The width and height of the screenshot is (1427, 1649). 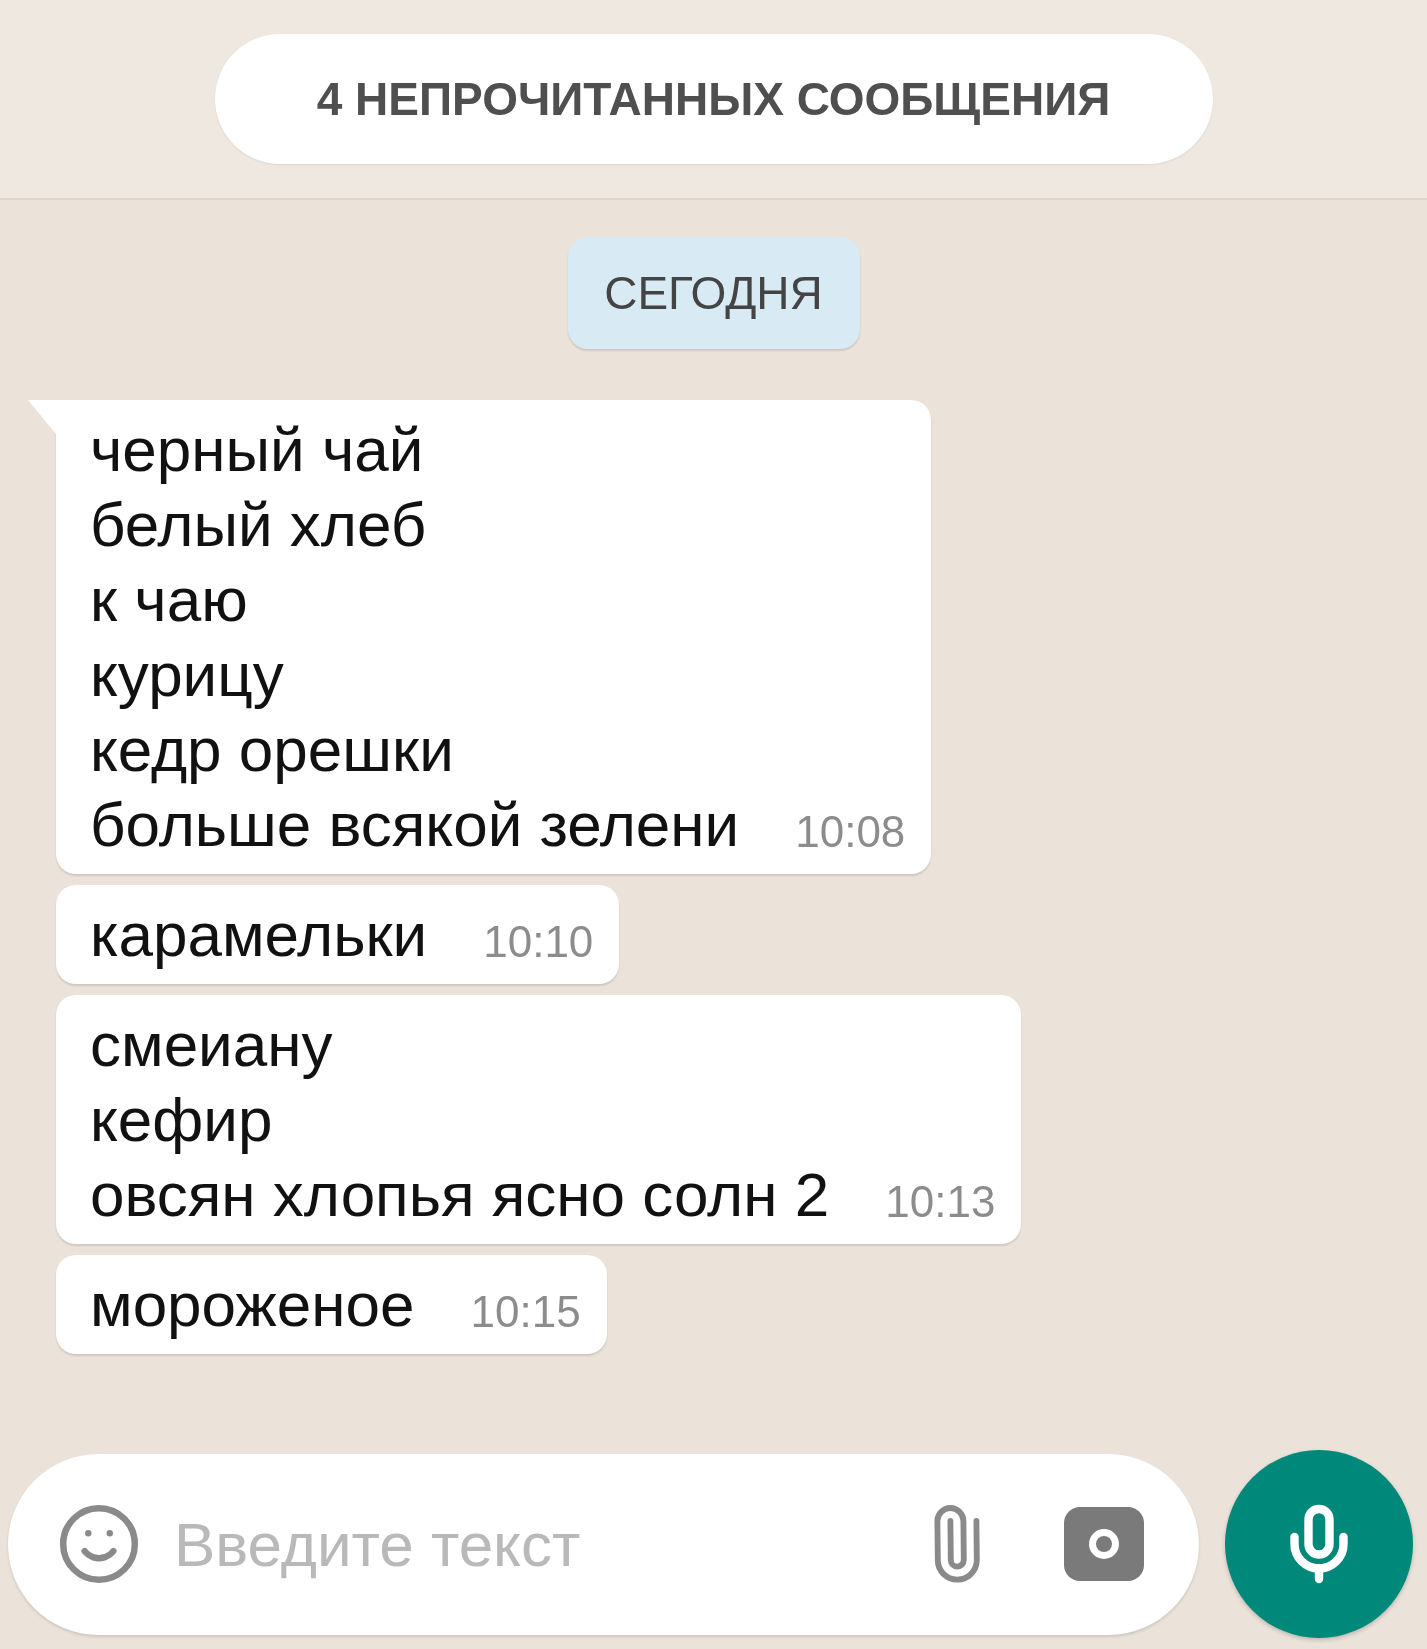 What do you see at coordinates (538, 942) in the screenshot?
I see `message-time: 10:10` at bounding box center [538, 942].